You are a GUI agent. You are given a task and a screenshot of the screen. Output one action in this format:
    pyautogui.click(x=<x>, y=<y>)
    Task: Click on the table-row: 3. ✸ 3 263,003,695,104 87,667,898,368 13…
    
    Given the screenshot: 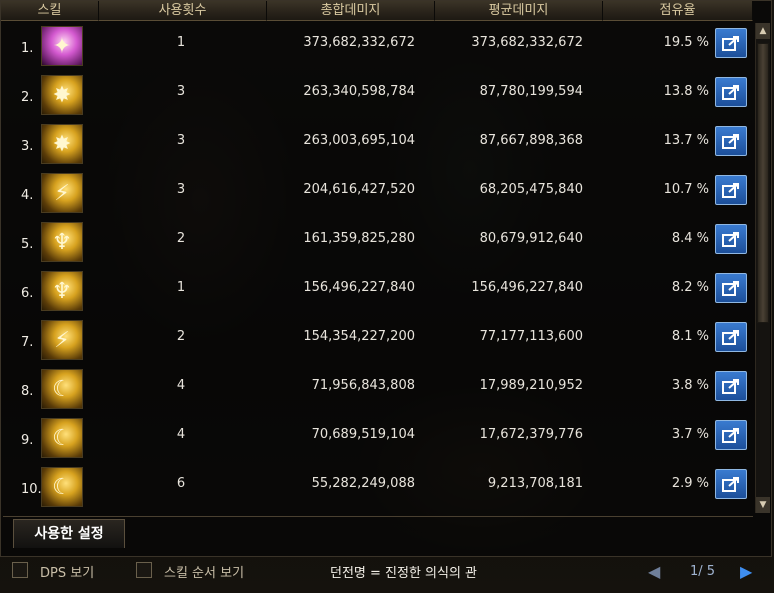 What is the action you would take?
    pyautogui.click(x=377, y=143)
    